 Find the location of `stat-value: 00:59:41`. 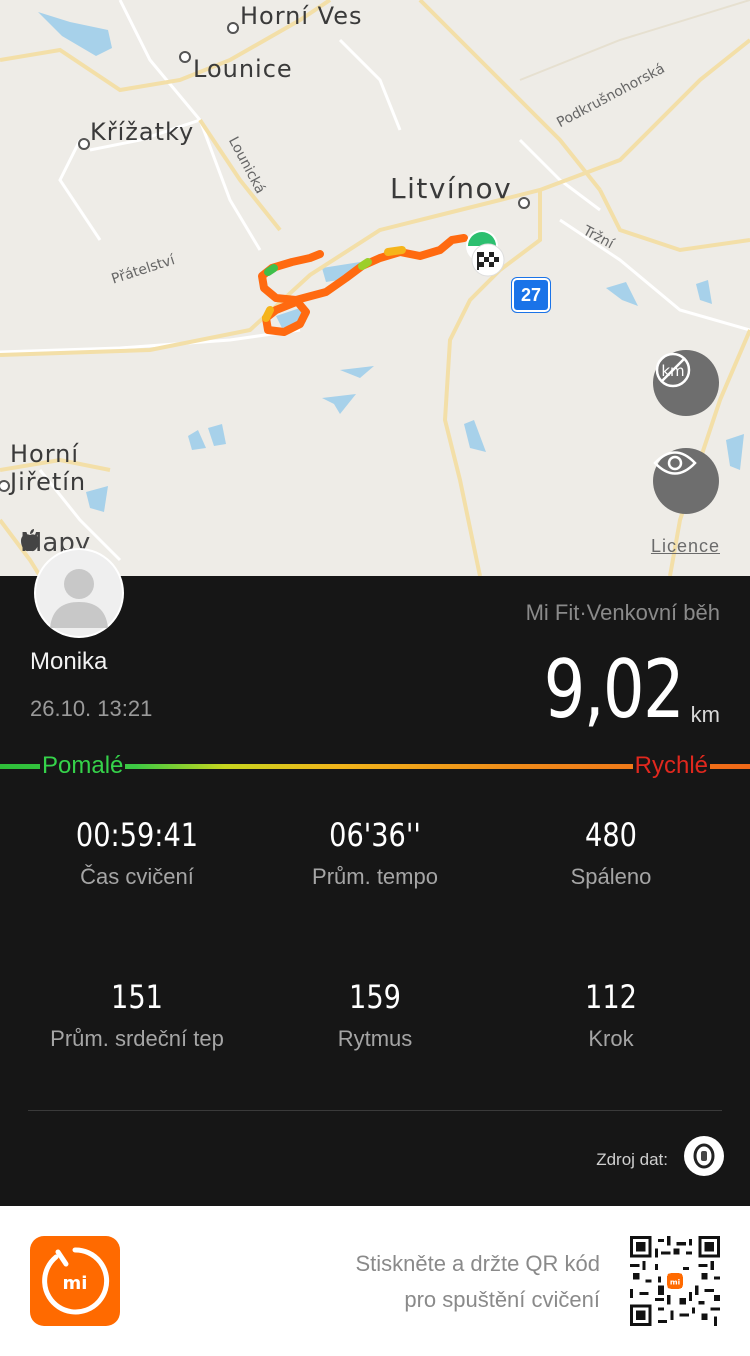

stat-value: 00:59:41 is located at coordinates (137, 835).